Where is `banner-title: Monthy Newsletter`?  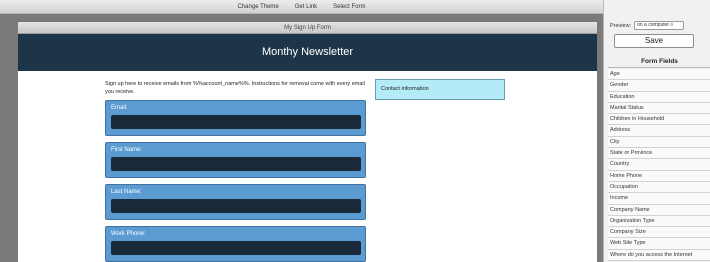
banner-title: Monthy Newsletter is located at coordinates (307, 52).